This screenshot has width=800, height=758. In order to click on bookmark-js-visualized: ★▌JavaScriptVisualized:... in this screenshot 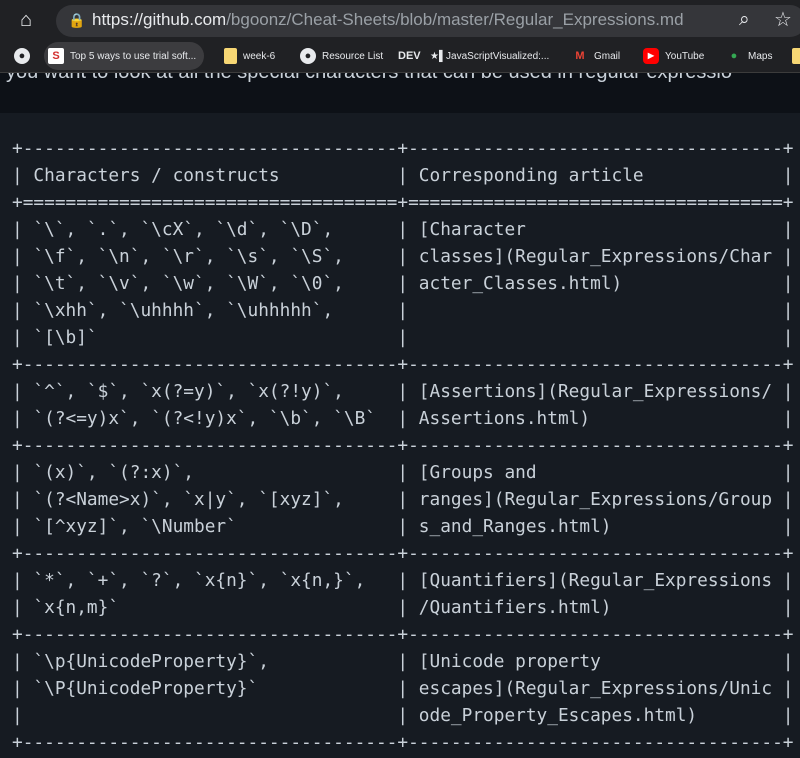, I will do `click(489, 56)`.